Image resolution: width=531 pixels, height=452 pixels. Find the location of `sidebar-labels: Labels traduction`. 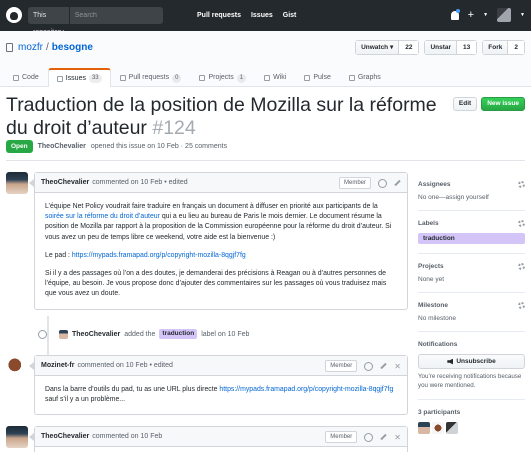

sidebar-labels: Labels traduction is located at coordinates (471, 232).